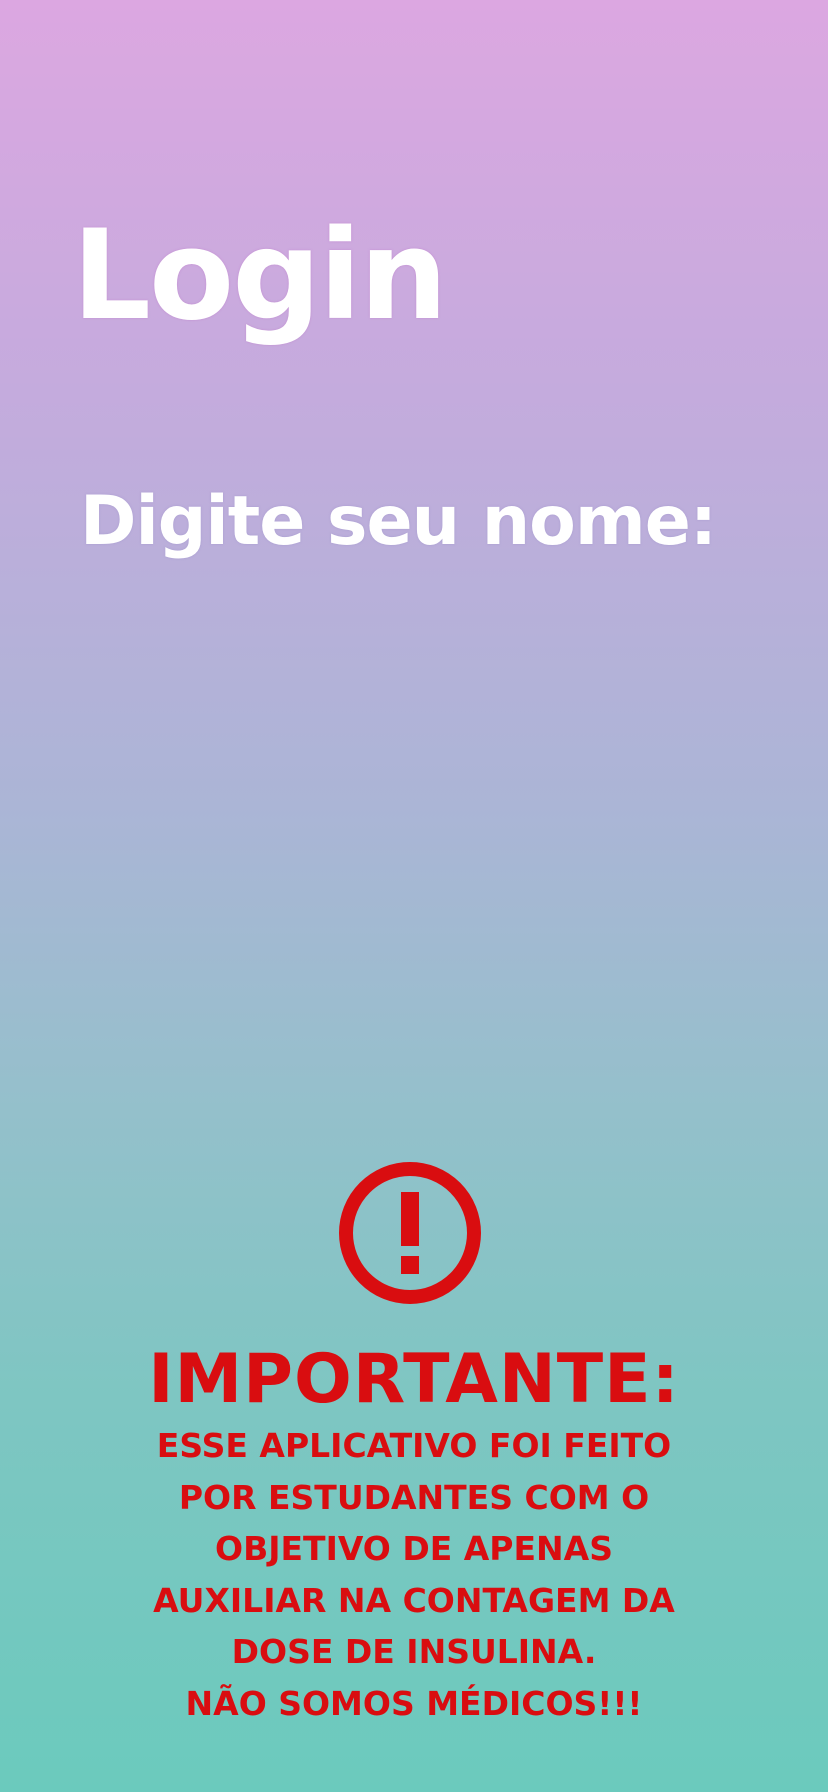 The height and width of the screenshot is (1792, 828). I want to click on name-prompt-label: Digite seu nome:, so click(398, 521).